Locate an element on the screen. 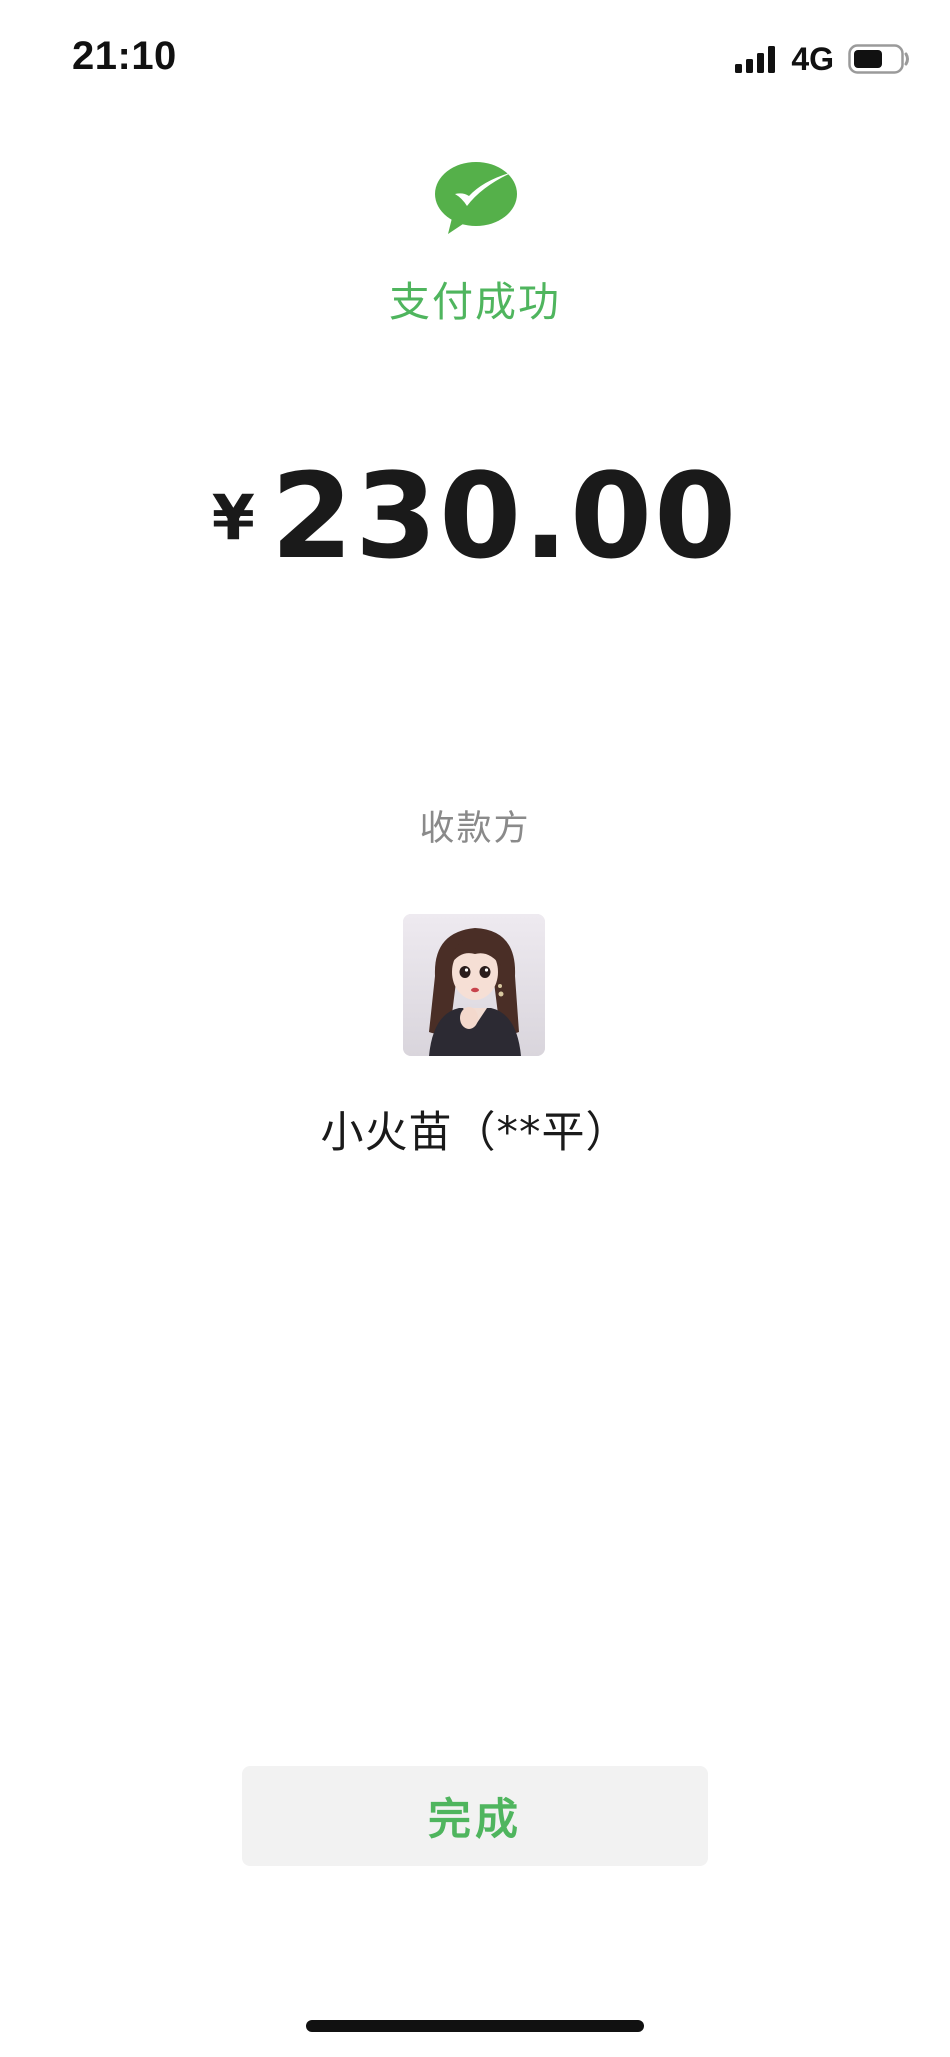 This screenshot has height=2057, width=950. payee-label: 收款方 is located at coordinates (475, 829).